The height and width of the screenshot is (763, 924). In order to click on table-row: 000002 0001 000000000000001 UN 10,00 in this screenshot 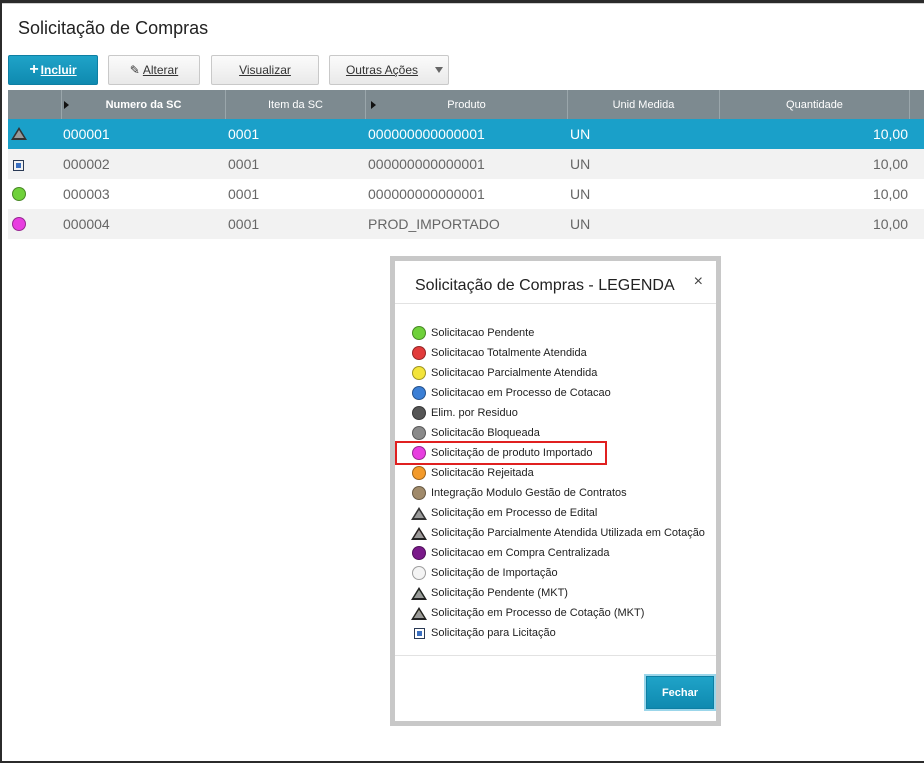, I will do `click(466, 164)`.